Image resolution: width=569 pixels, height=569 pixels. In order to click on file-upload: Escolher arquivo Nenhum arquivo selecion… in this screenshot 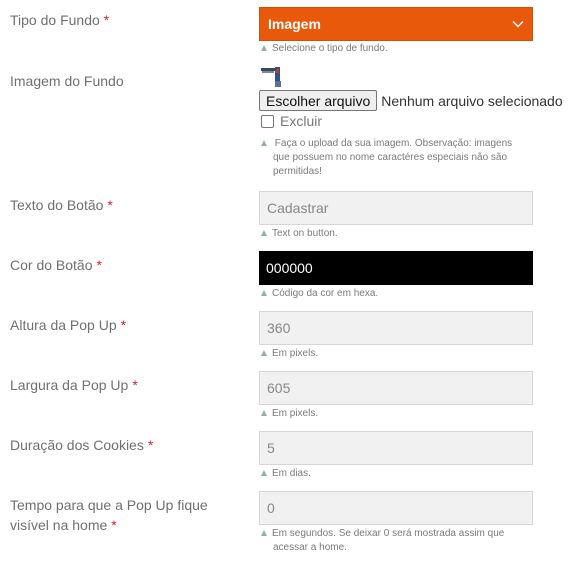, I will do `click(411, 100)`.